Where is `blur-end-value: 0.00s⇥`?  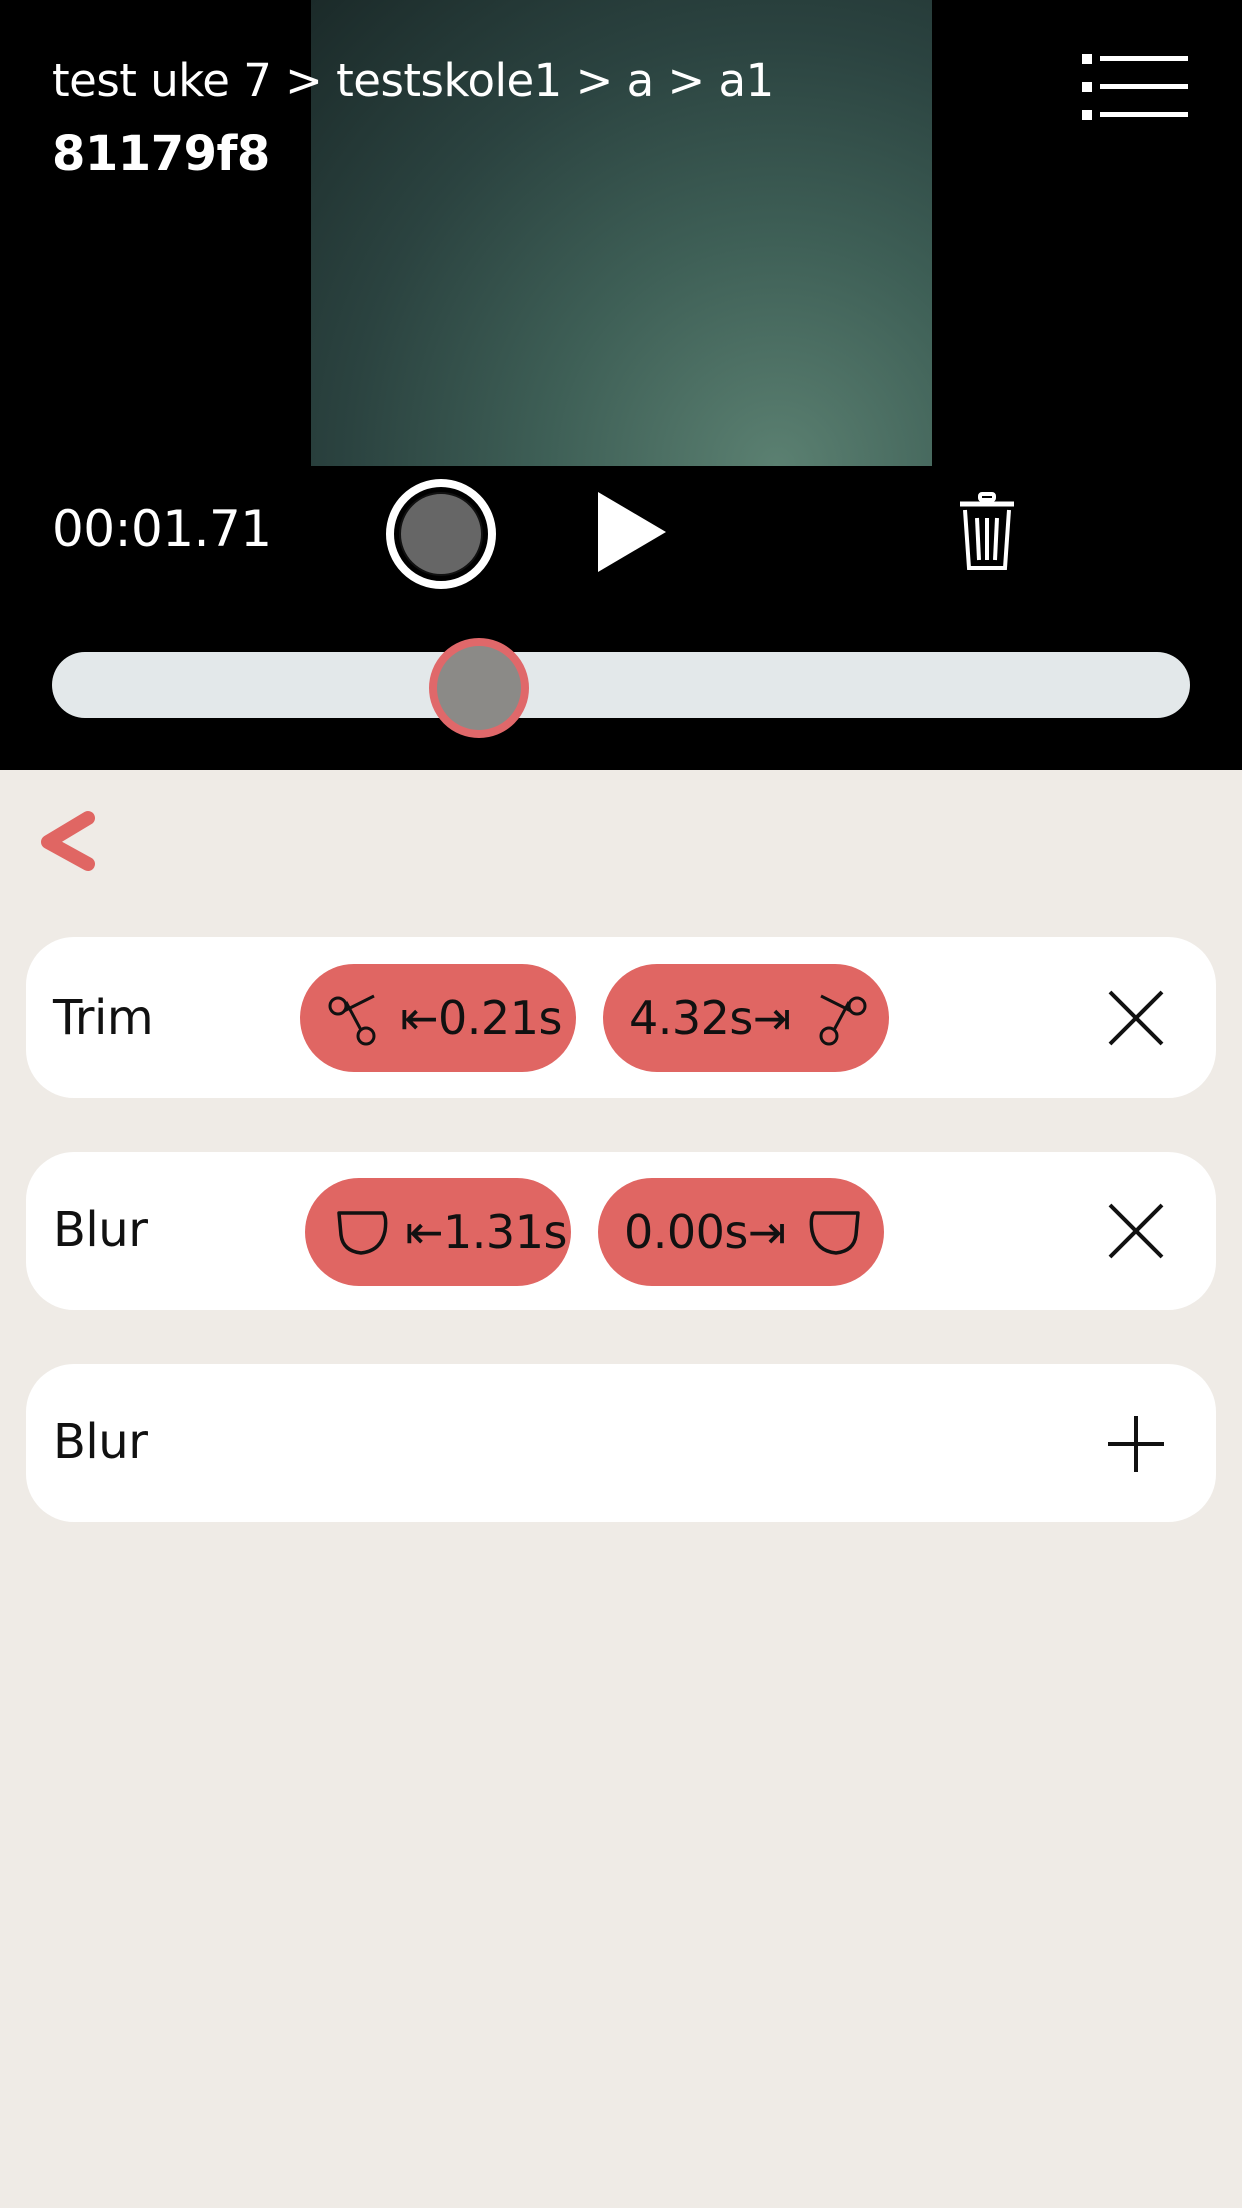
blur-end-value: 0.00s⇥ is located at coordinates (705, 1232).